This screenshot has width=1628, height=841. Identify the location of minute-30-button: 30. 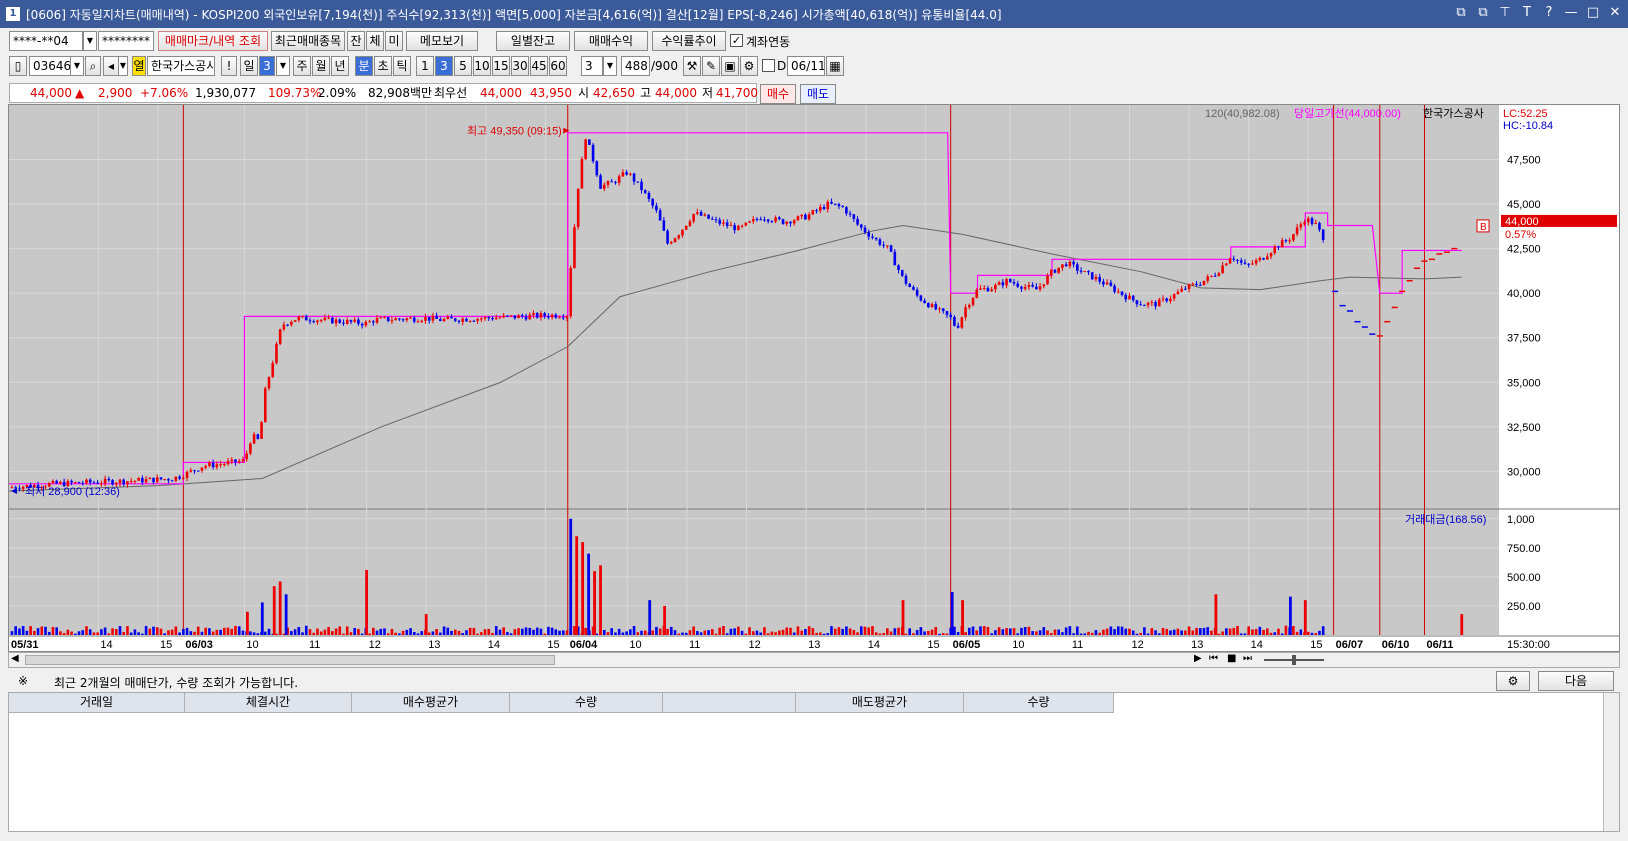
(520, 66).